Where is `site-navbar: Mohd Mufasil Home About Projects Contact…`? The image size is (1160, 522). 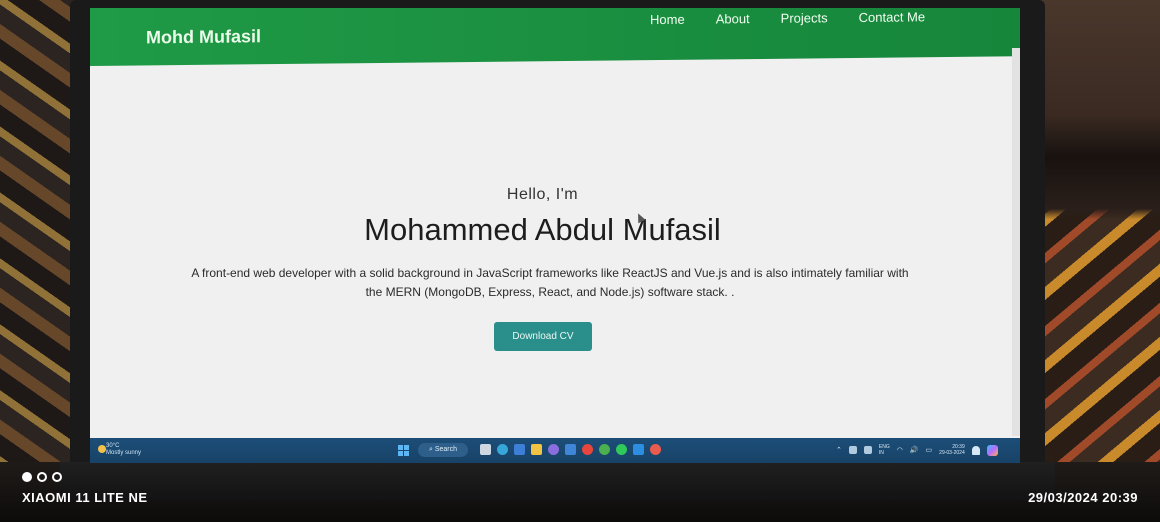
site-navbar: Mohd Mufasil Home About Projects Contact… is located at coordinates (555, 37).